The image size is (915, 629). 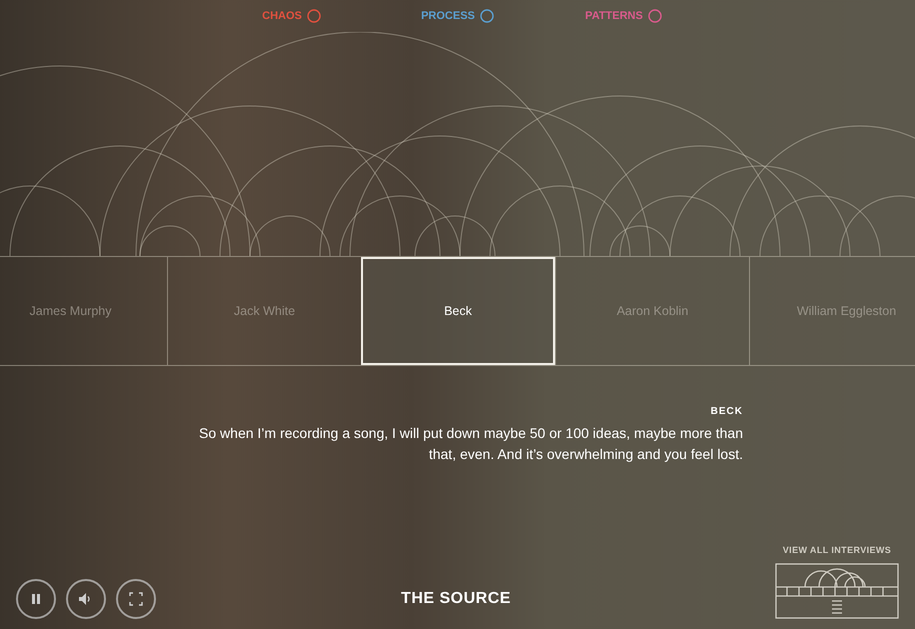 I want to click on interview-tab: William Eggleston, so click(x=832, y=311).